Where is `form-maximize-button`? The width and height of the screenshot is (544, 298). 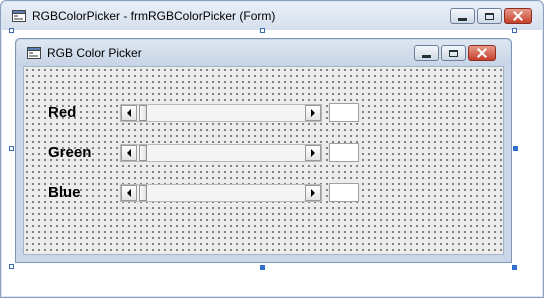 form-maximize-button is located at coordinates (453, 53).